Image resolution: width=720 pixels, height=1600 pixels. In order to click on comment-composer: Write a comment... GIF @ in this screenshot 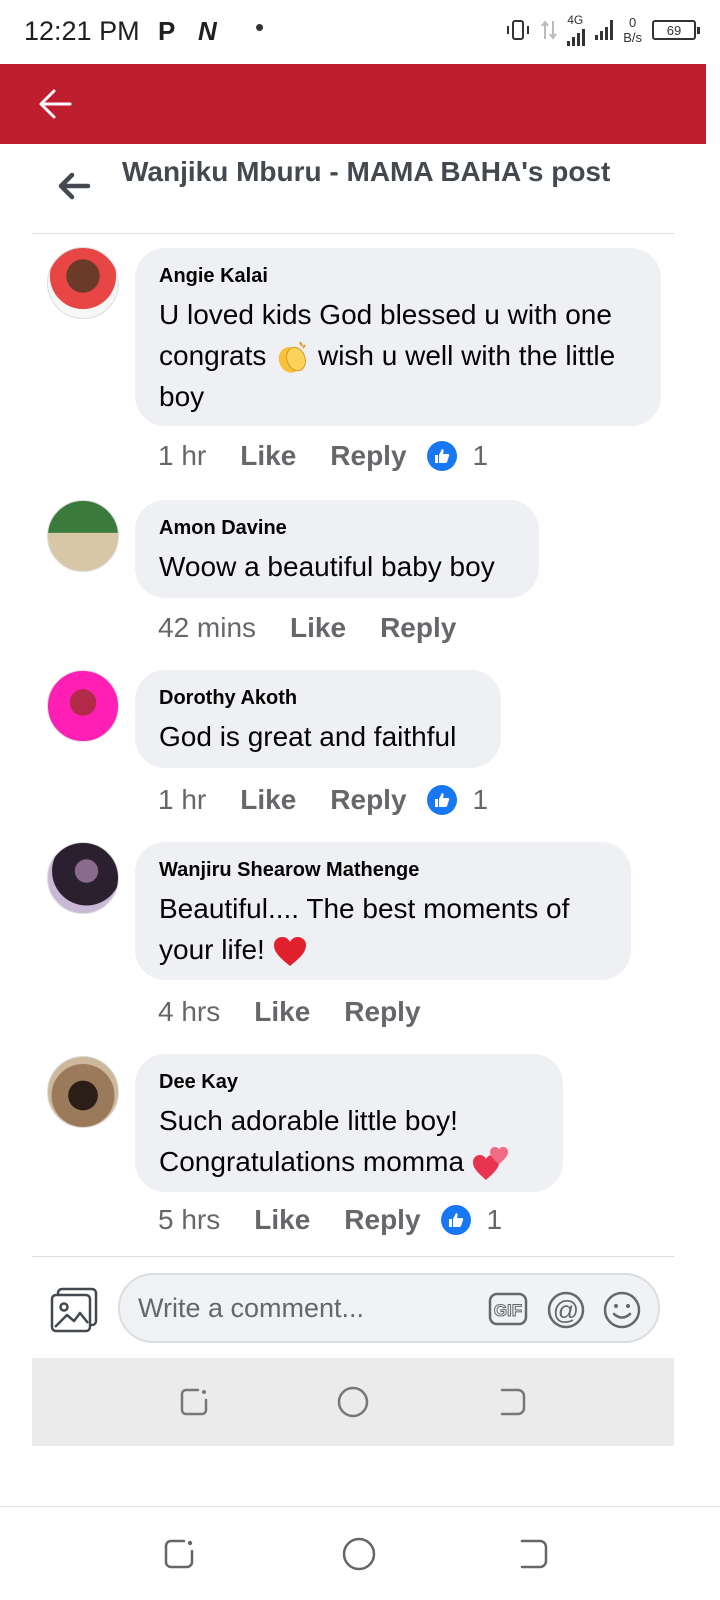, I will do `click(353, 1305)`.